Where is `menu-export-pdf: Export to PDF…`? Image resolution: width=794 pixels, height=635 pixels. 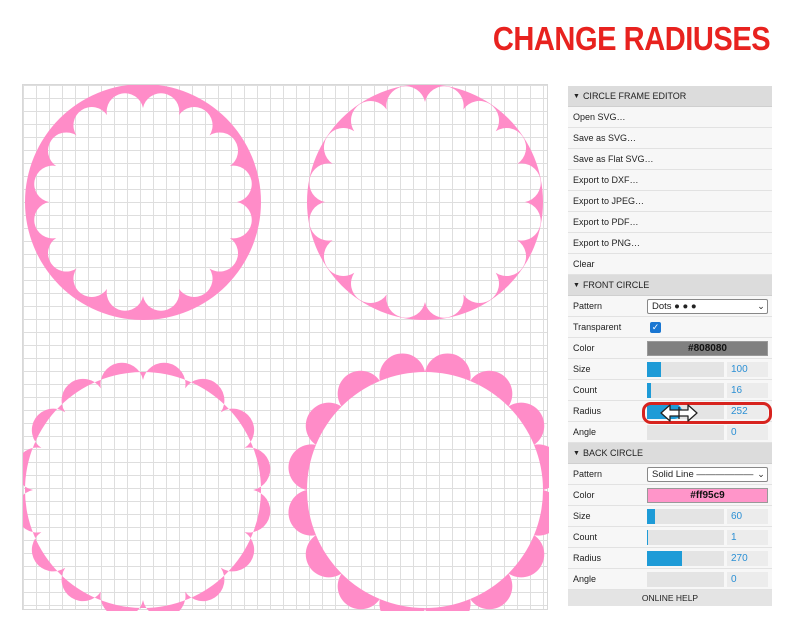
menu-export-pdf: Export to PDF… is located at coordinates (670, 222).